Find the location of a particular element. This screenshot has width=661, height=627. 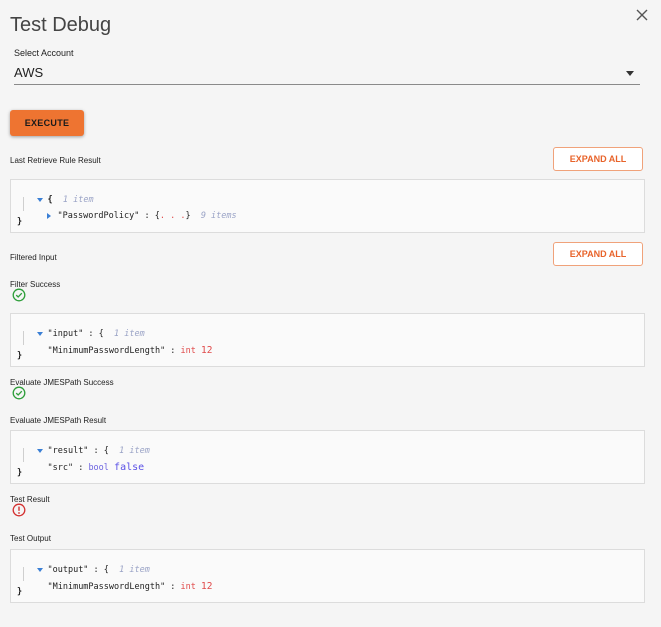

json-key-passwordpolicy: "PasswordPolicy" : { is located at coordinates (108, 216).